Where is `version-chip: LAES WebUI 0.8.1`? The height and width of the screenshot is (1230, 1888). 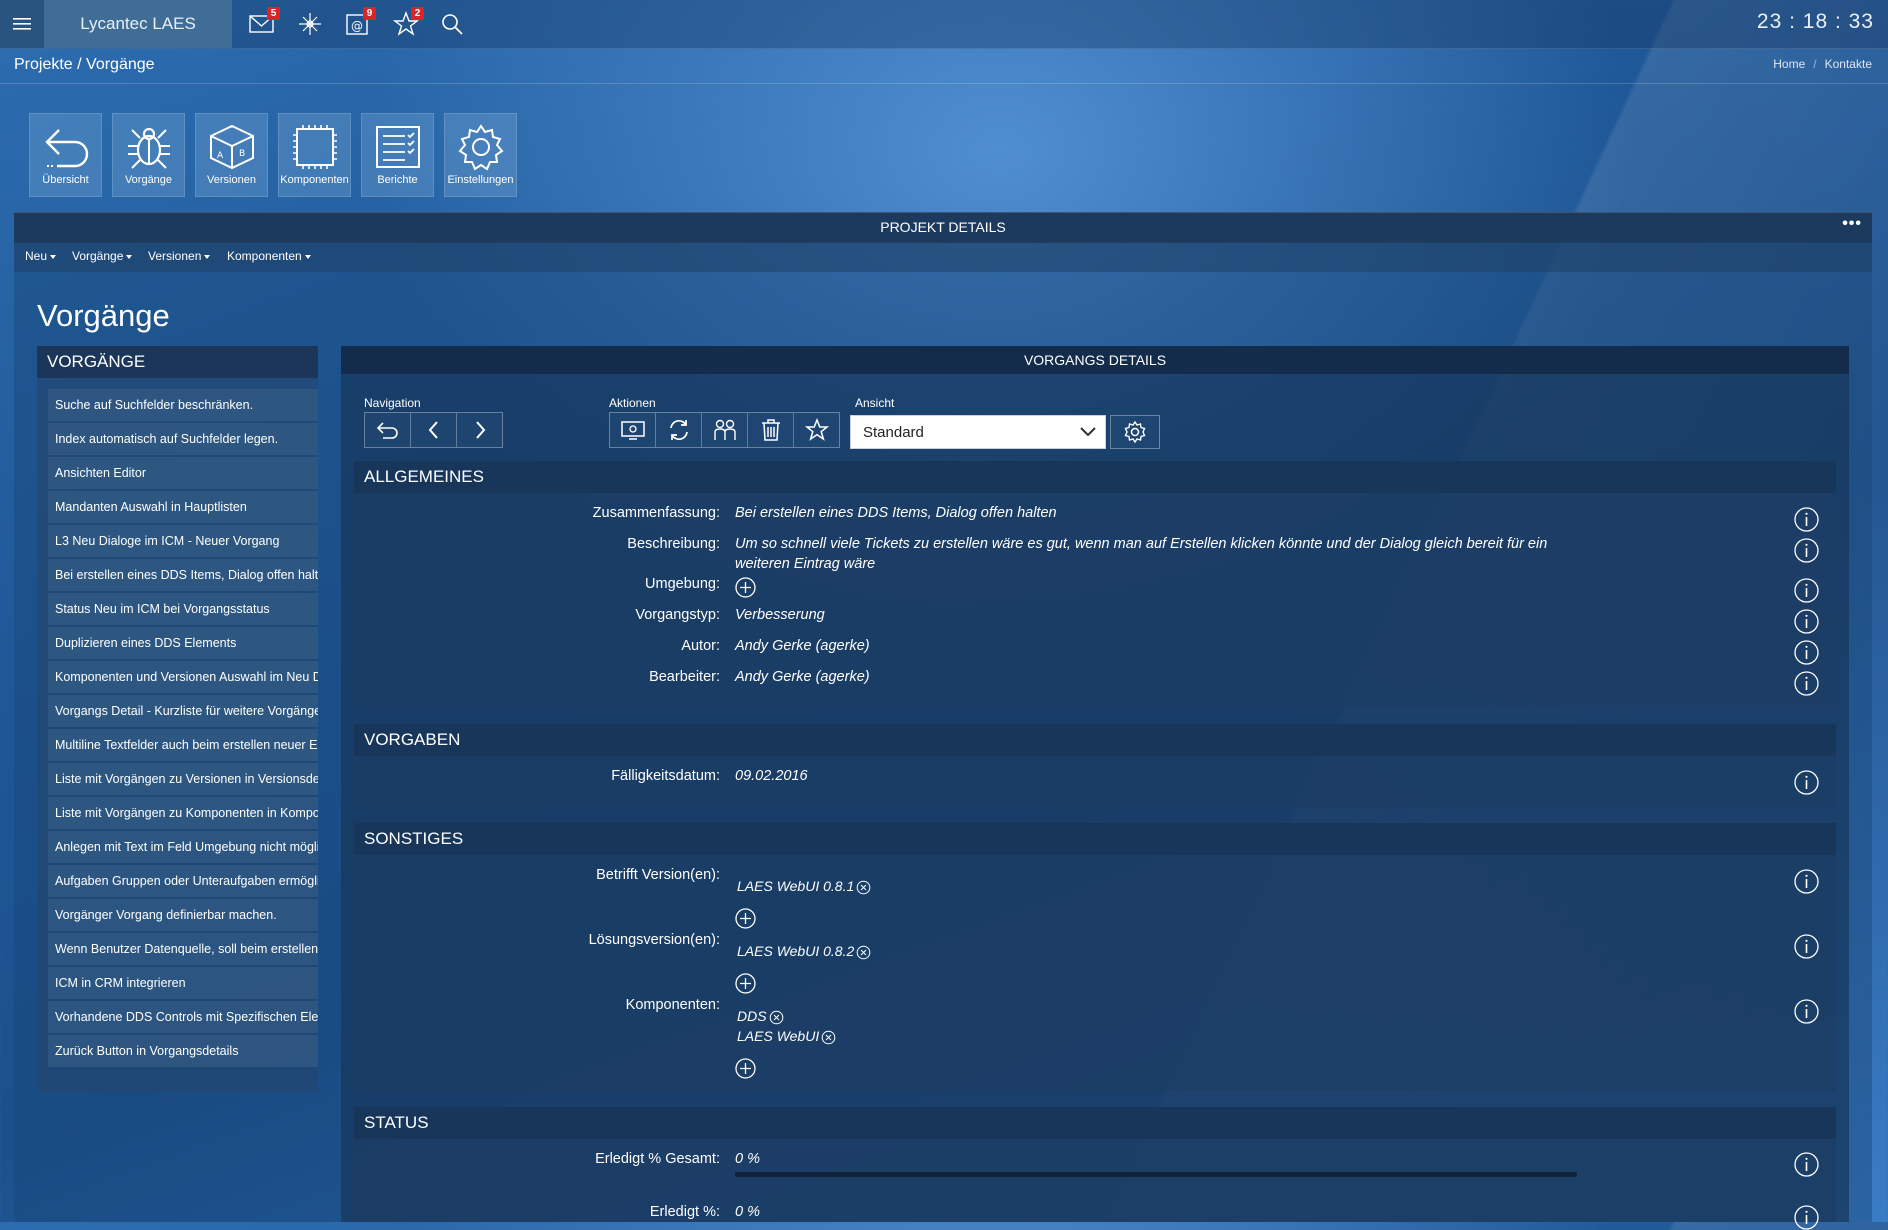
version-chip: LAES WebUI 0.8.1 is located at coordinates (804, 886).